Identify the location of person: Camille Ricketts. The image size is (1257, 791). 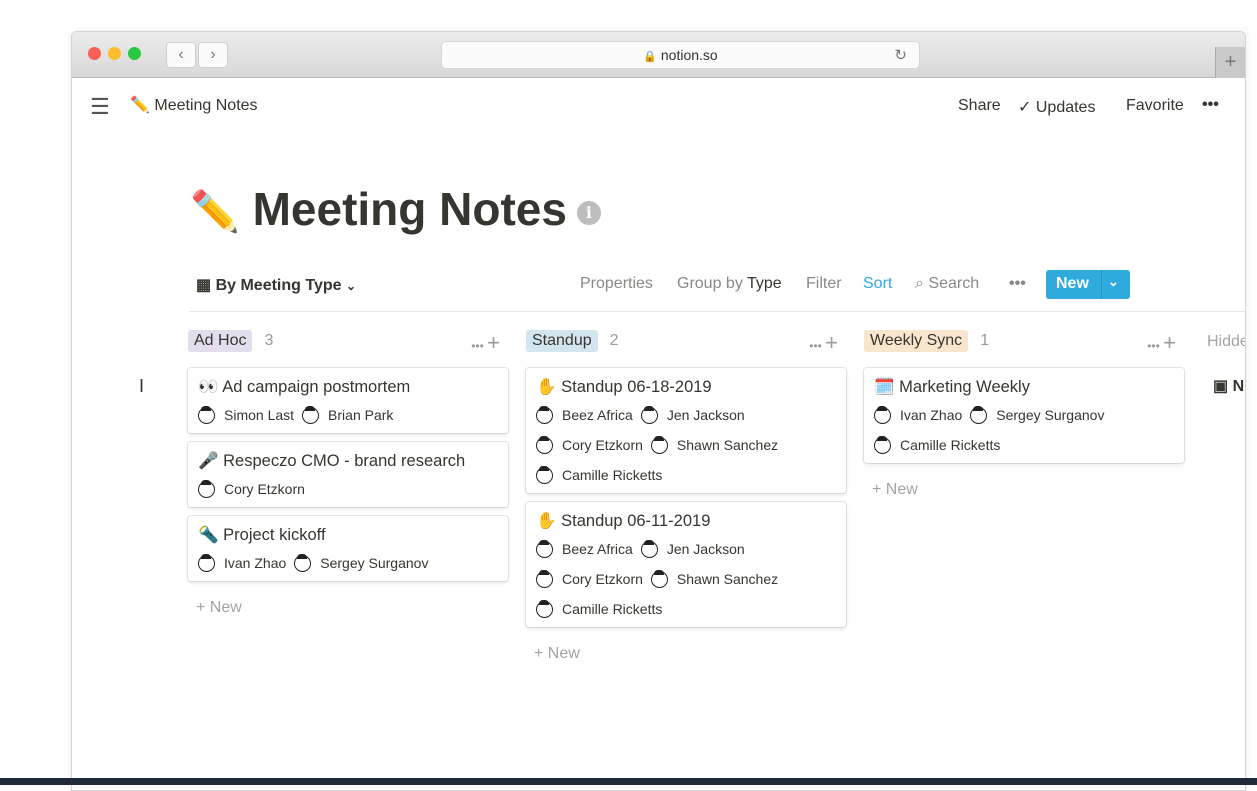
(599, 609).